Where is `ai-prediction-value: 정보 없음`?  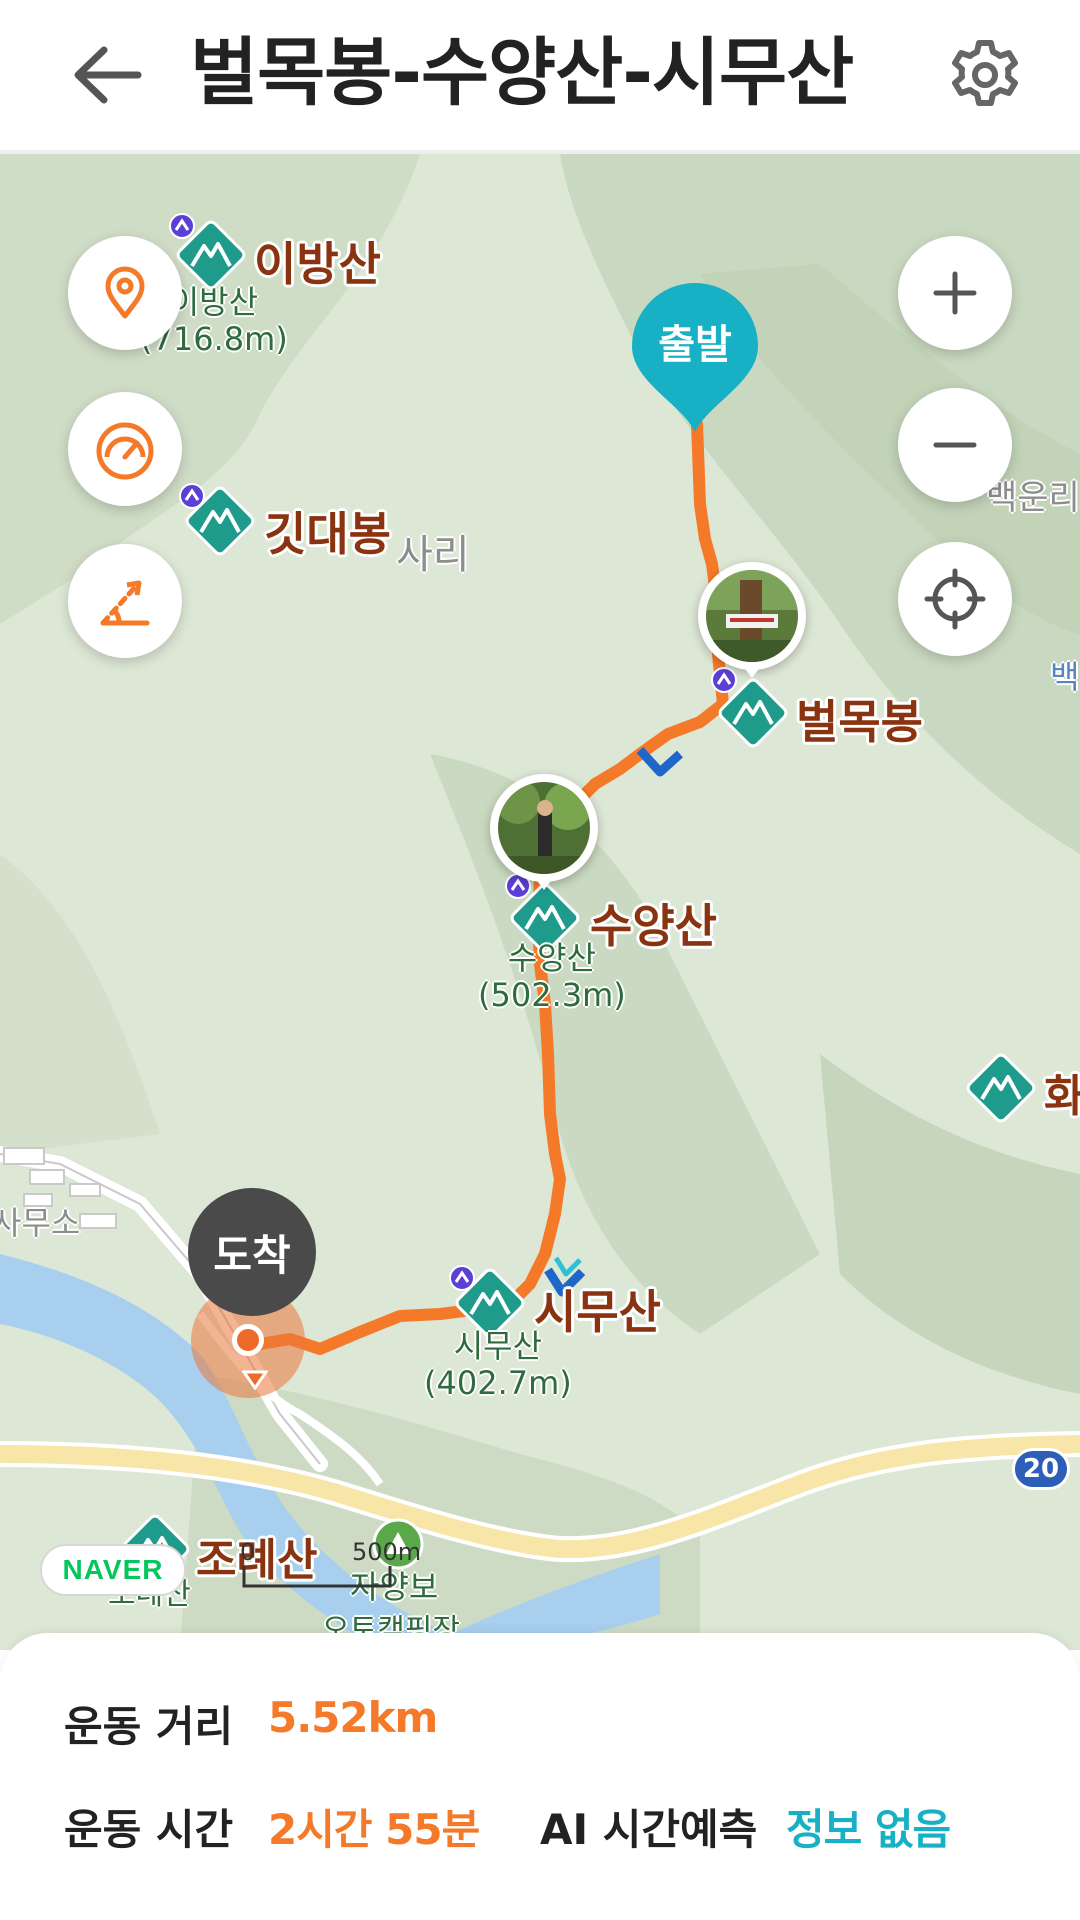
ai-prediction-value: 정보 없음 is located at coordinates (868, 1829).